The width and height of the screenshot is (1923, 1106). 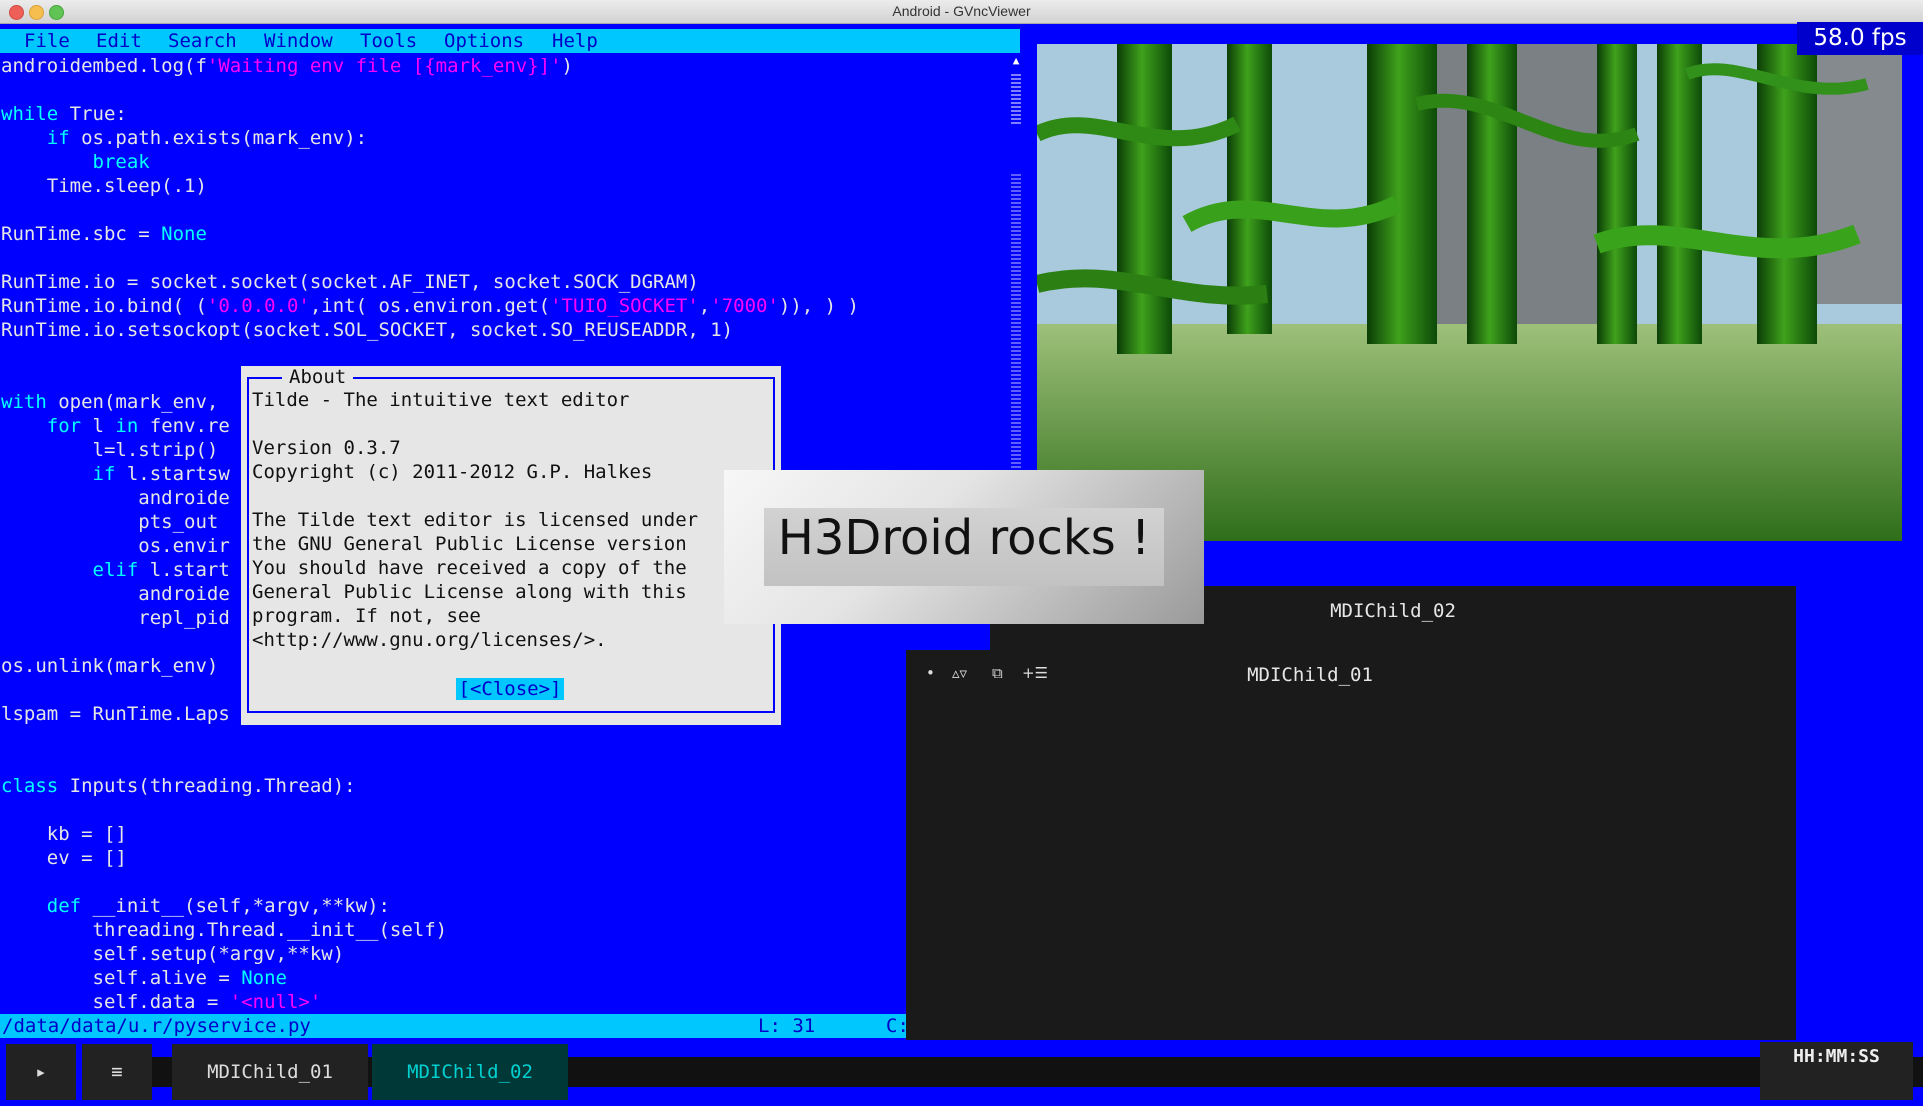 I want to click on cursor-line: L: 31, so click(x=787, y=1026).